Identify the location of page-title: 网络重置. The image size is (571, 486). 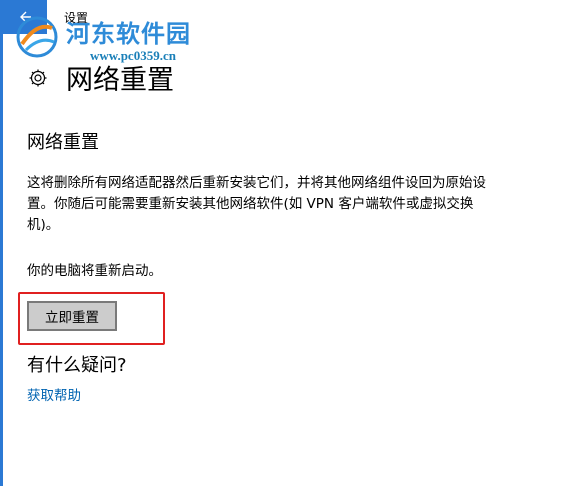
(120, 80).